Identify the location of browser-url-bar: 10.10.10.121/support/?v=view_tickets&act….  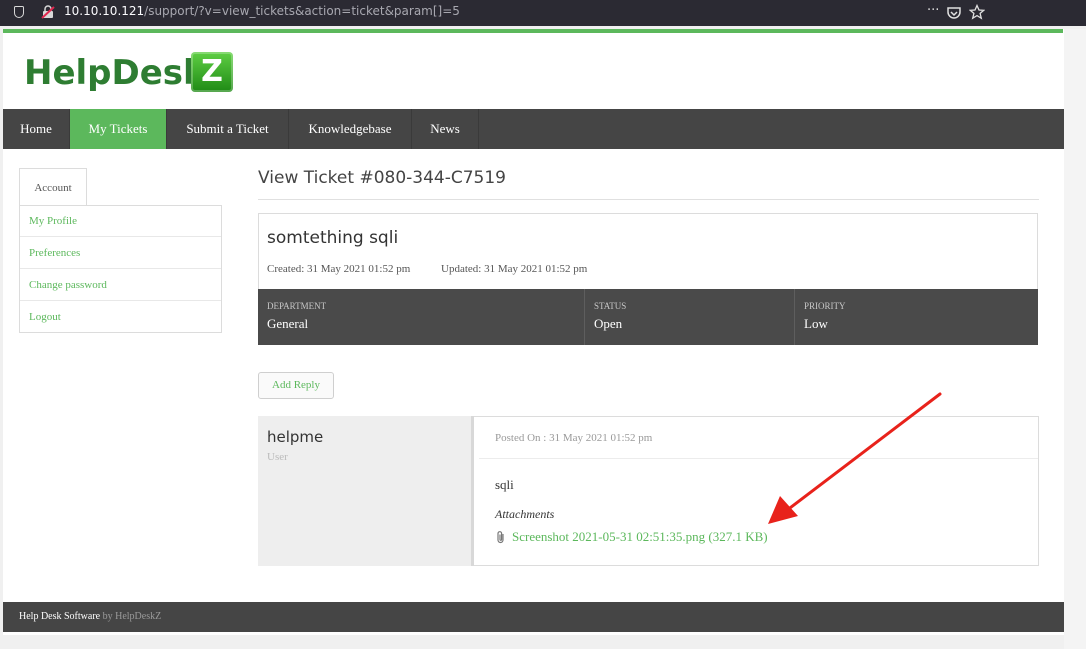
(543, 13).